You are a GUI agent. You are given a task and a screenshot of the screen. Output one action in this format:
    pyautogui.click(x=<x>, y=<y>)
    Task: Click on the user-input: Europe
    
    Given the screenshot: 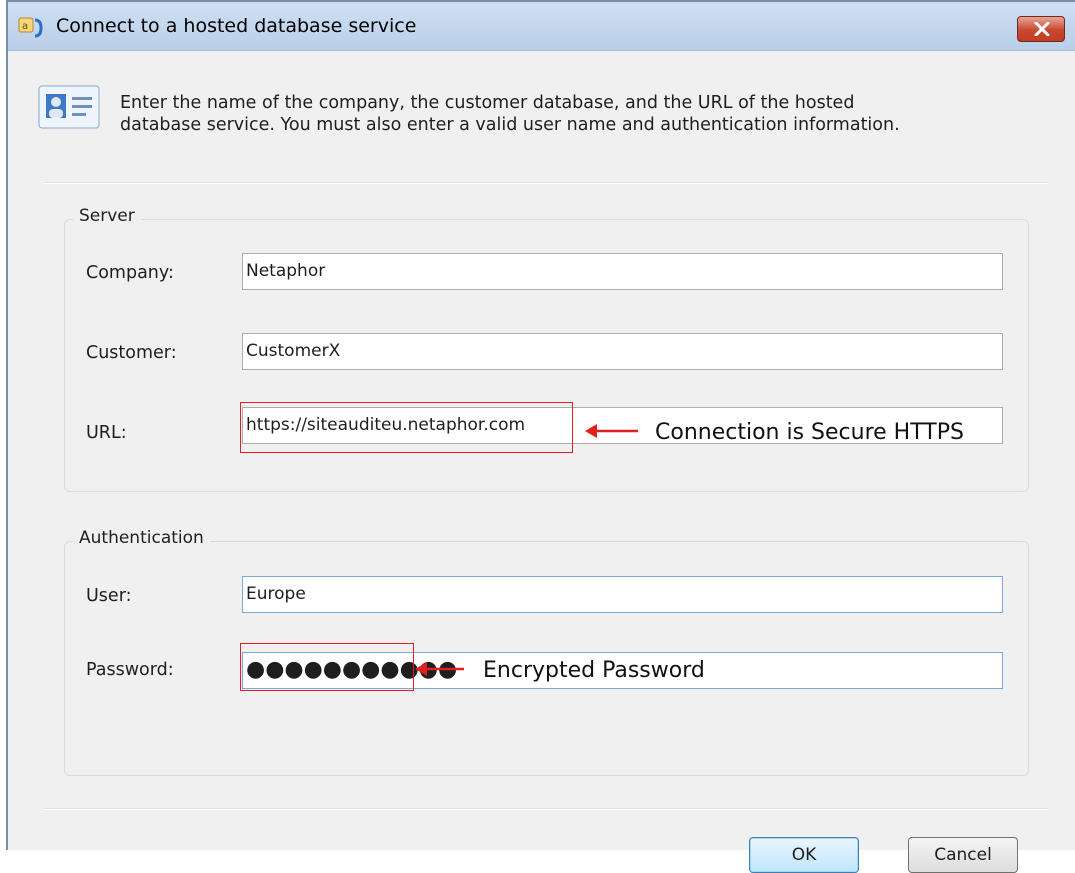 What is the action you would take?
    pyautogui.click(x=622, y=594)
    